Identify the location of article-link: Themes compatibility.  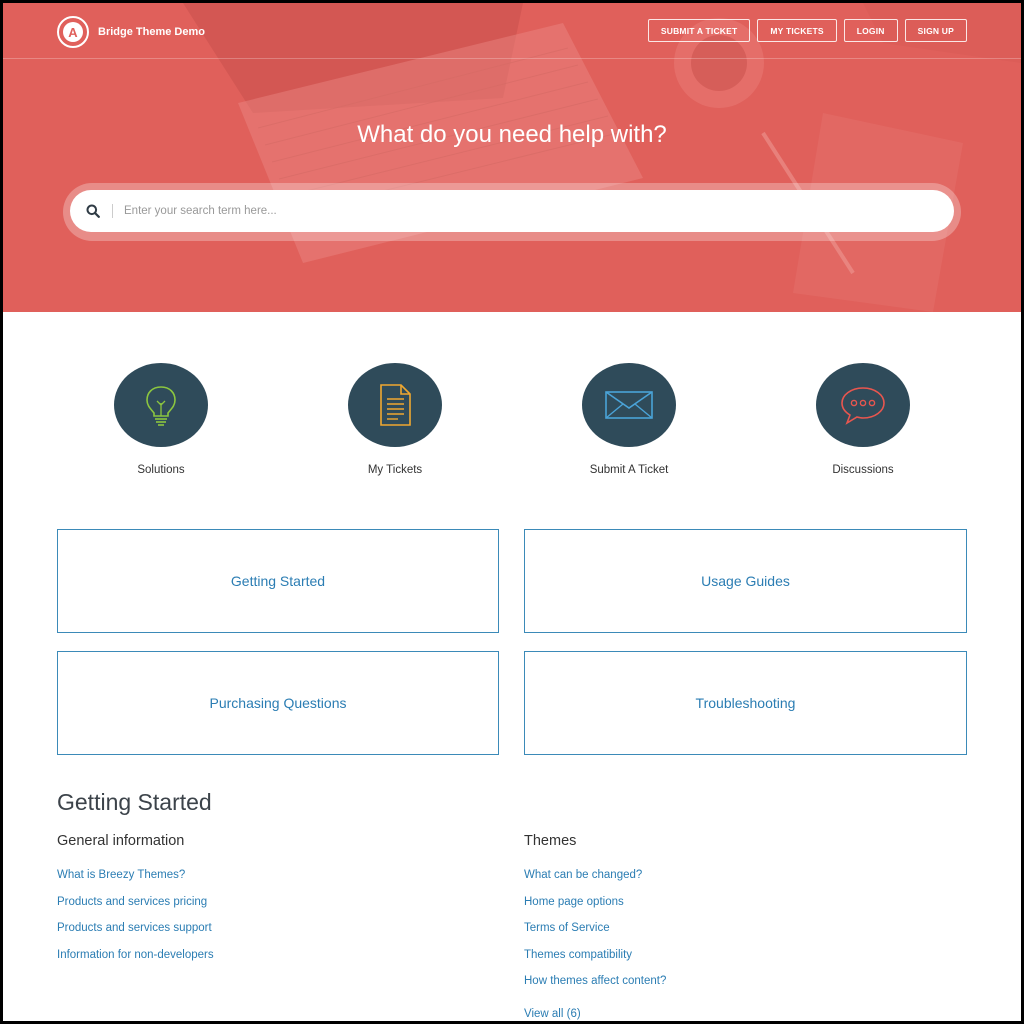
(734, 962).